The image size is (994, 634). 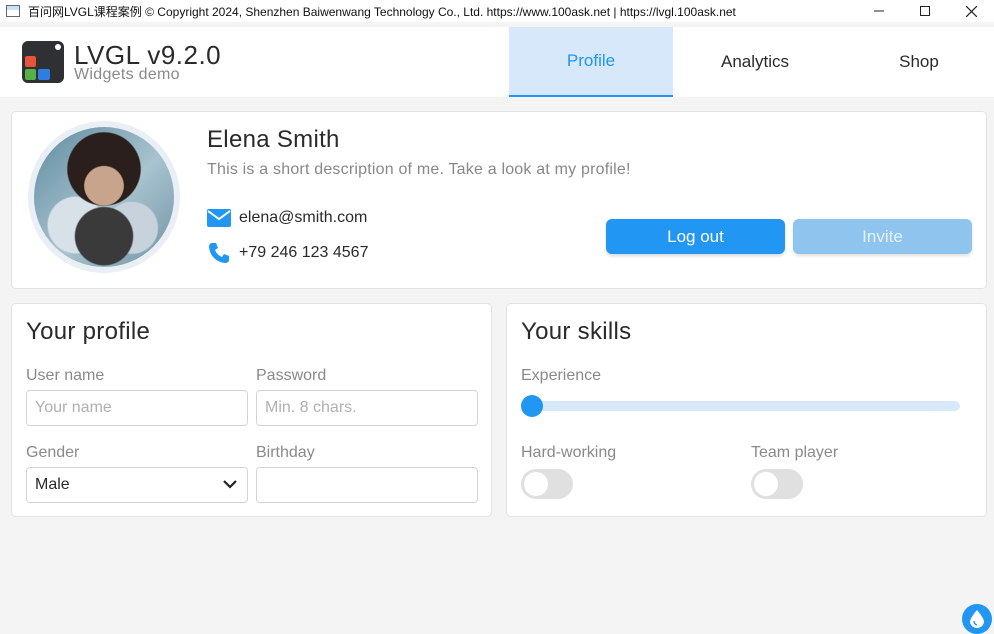 What do you see at coordinates (766, 484) in the screenshot?
I see `team-player-switch-knob` at bounding box center [766, 484].